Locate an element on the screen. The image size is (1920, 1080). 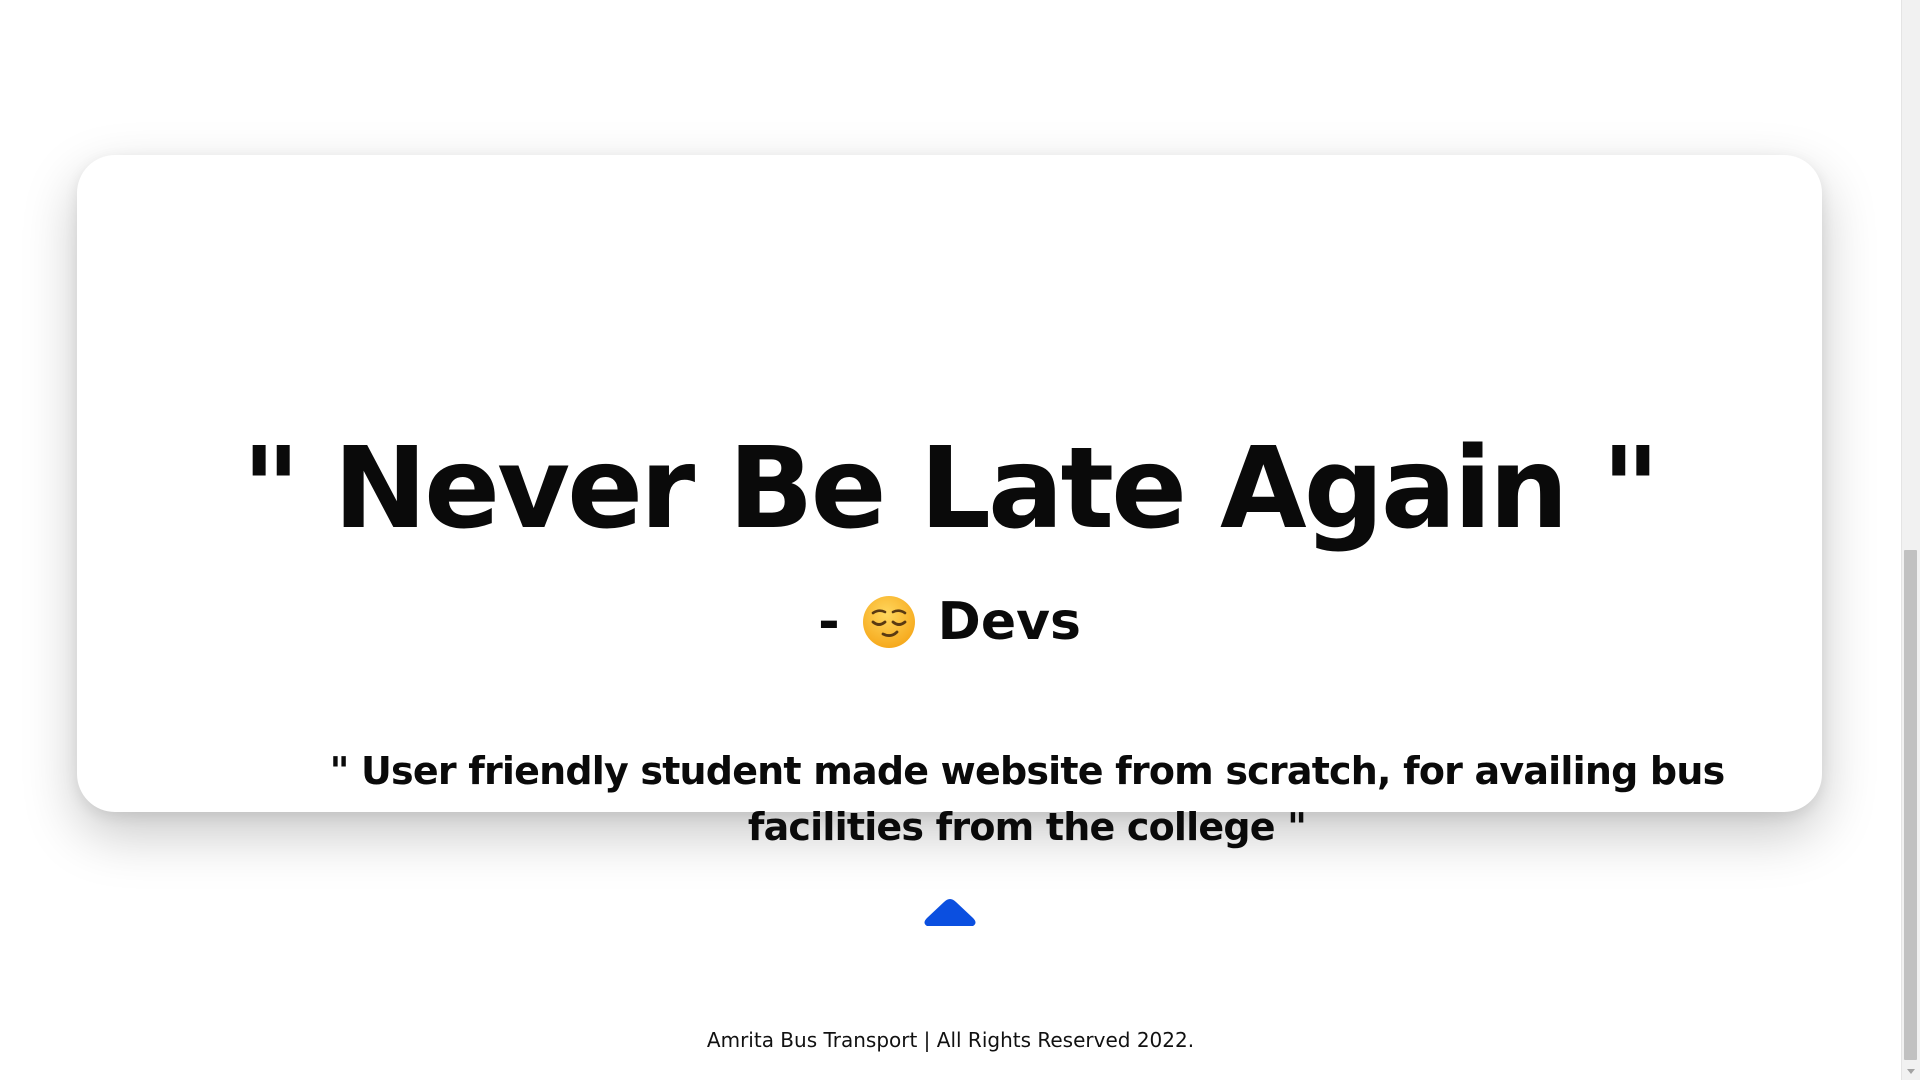
scrollbar-thumb is located at coordinates (1910, 805).